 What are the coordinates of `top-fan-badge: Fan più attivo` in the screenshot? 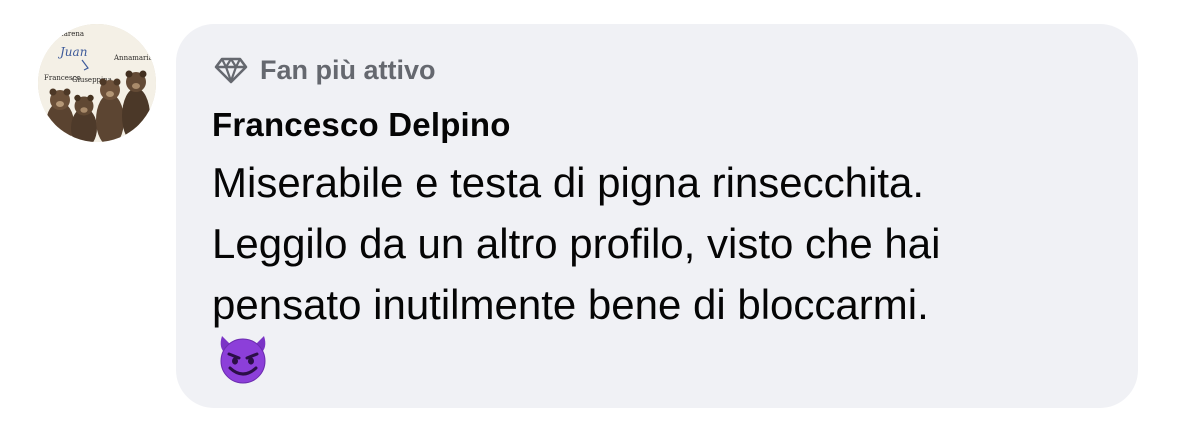 It's located at (325, 70).